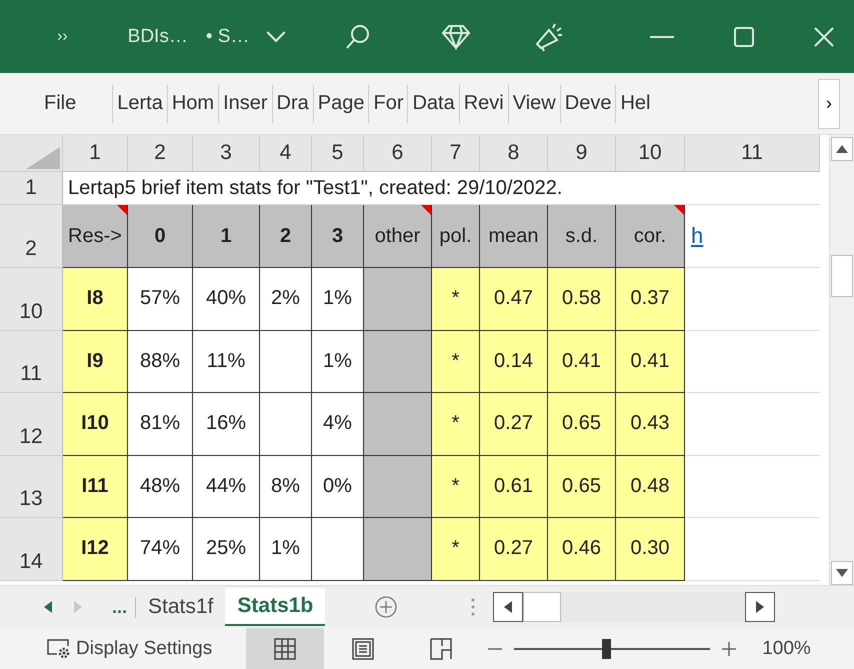 The height and width of the screenshot is (669, 854). I want to click on table-cell: 0.30, so click(650, 549).